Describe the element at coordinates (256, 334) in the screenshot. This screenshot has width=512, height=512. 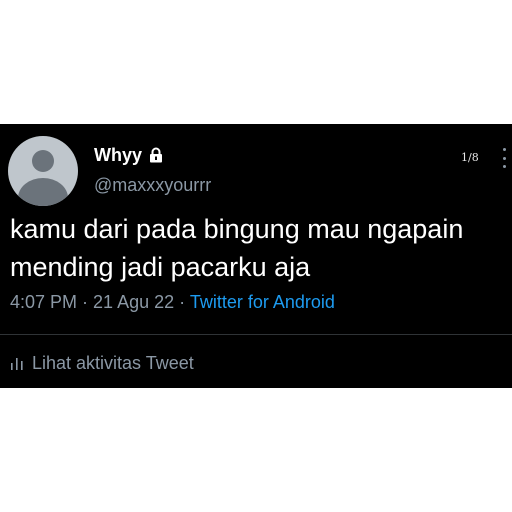
I see `divider` at that location.